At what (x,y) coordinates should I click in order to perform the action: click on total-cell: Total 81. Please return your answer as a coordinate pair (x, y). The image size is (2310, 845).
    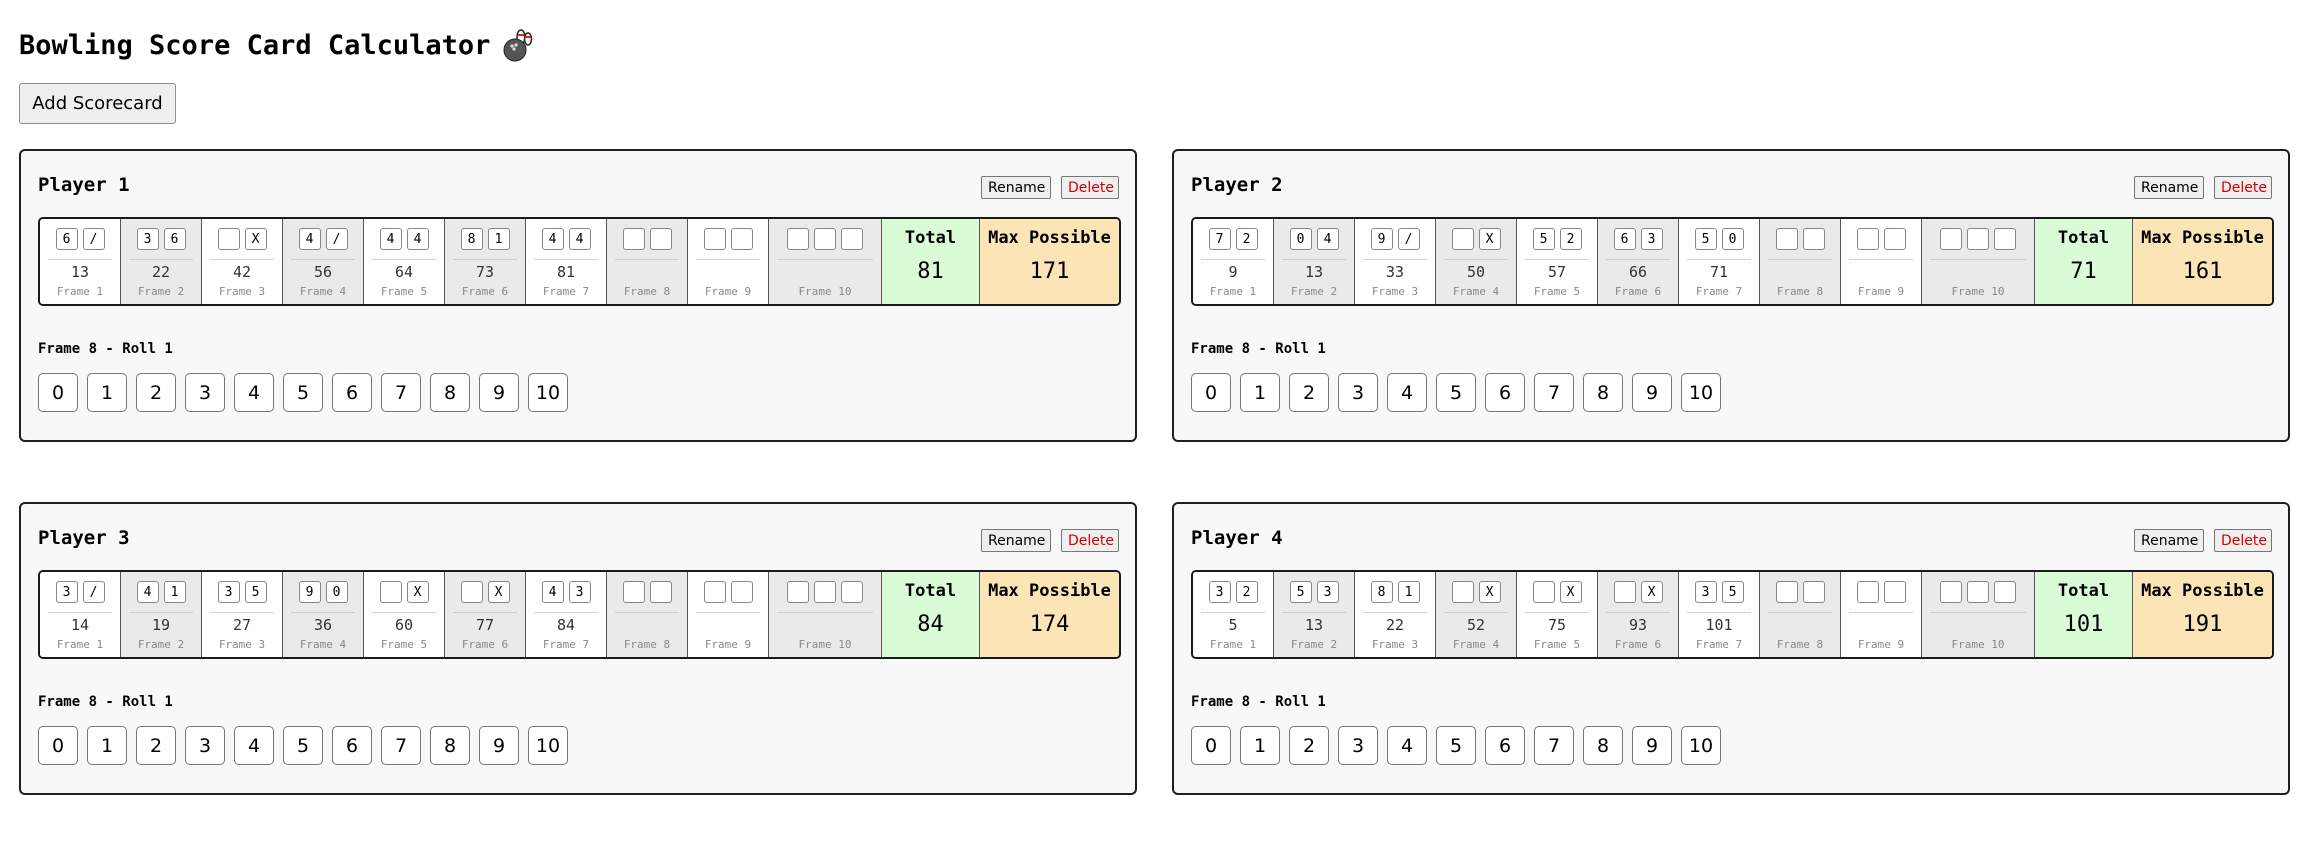
    Looking at the image, I should click on (931, 261).